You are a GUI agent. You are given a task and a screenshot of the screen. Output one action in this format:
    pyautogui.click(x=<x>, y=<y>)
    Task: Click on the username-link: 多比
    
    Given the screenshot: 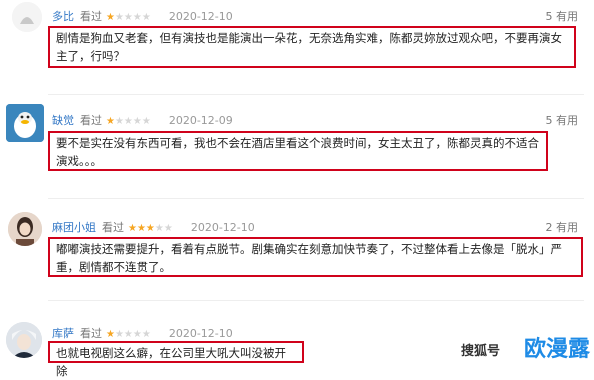 What is the action you would take?
    pyautogui.click(x=63, y=16)
    